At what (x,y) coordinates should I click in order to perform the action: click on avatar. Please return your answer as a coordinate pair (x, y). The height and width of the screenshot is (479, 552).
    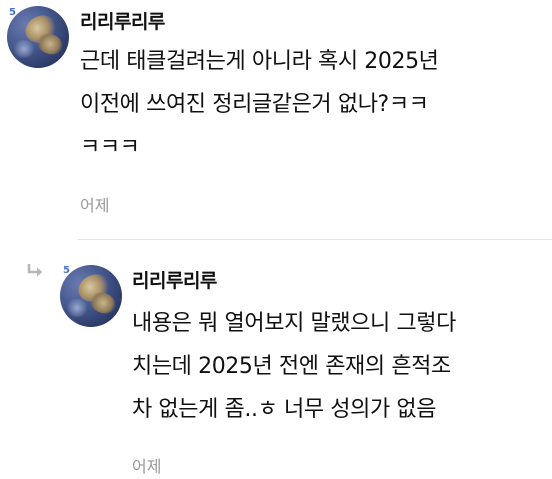
    Looking at the image, I should click on (38, 37).